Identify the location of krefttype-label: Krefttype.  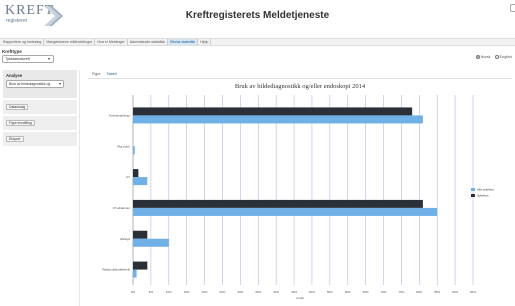
(12, 51).